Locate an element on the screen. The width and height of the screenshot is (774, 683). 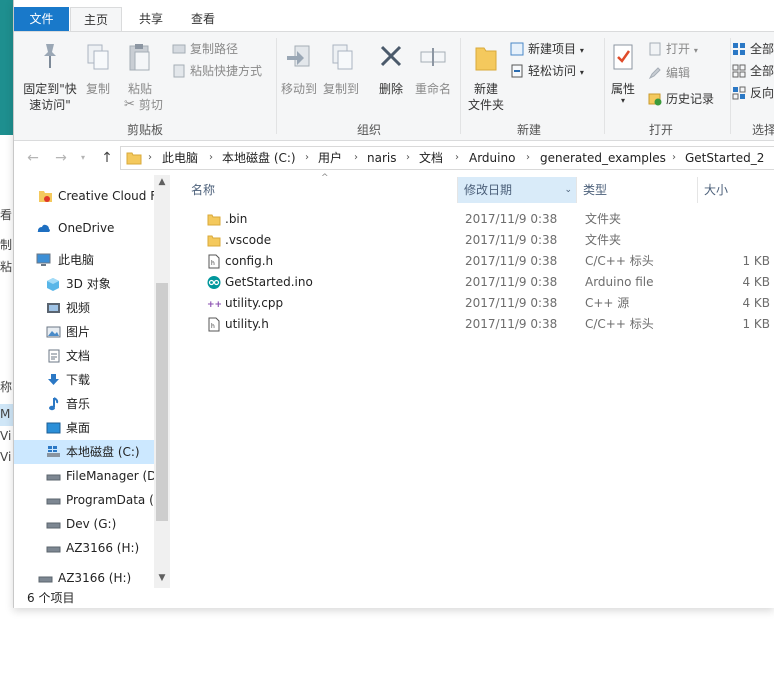
file-name: config.h is located at coordinates (249, 261).